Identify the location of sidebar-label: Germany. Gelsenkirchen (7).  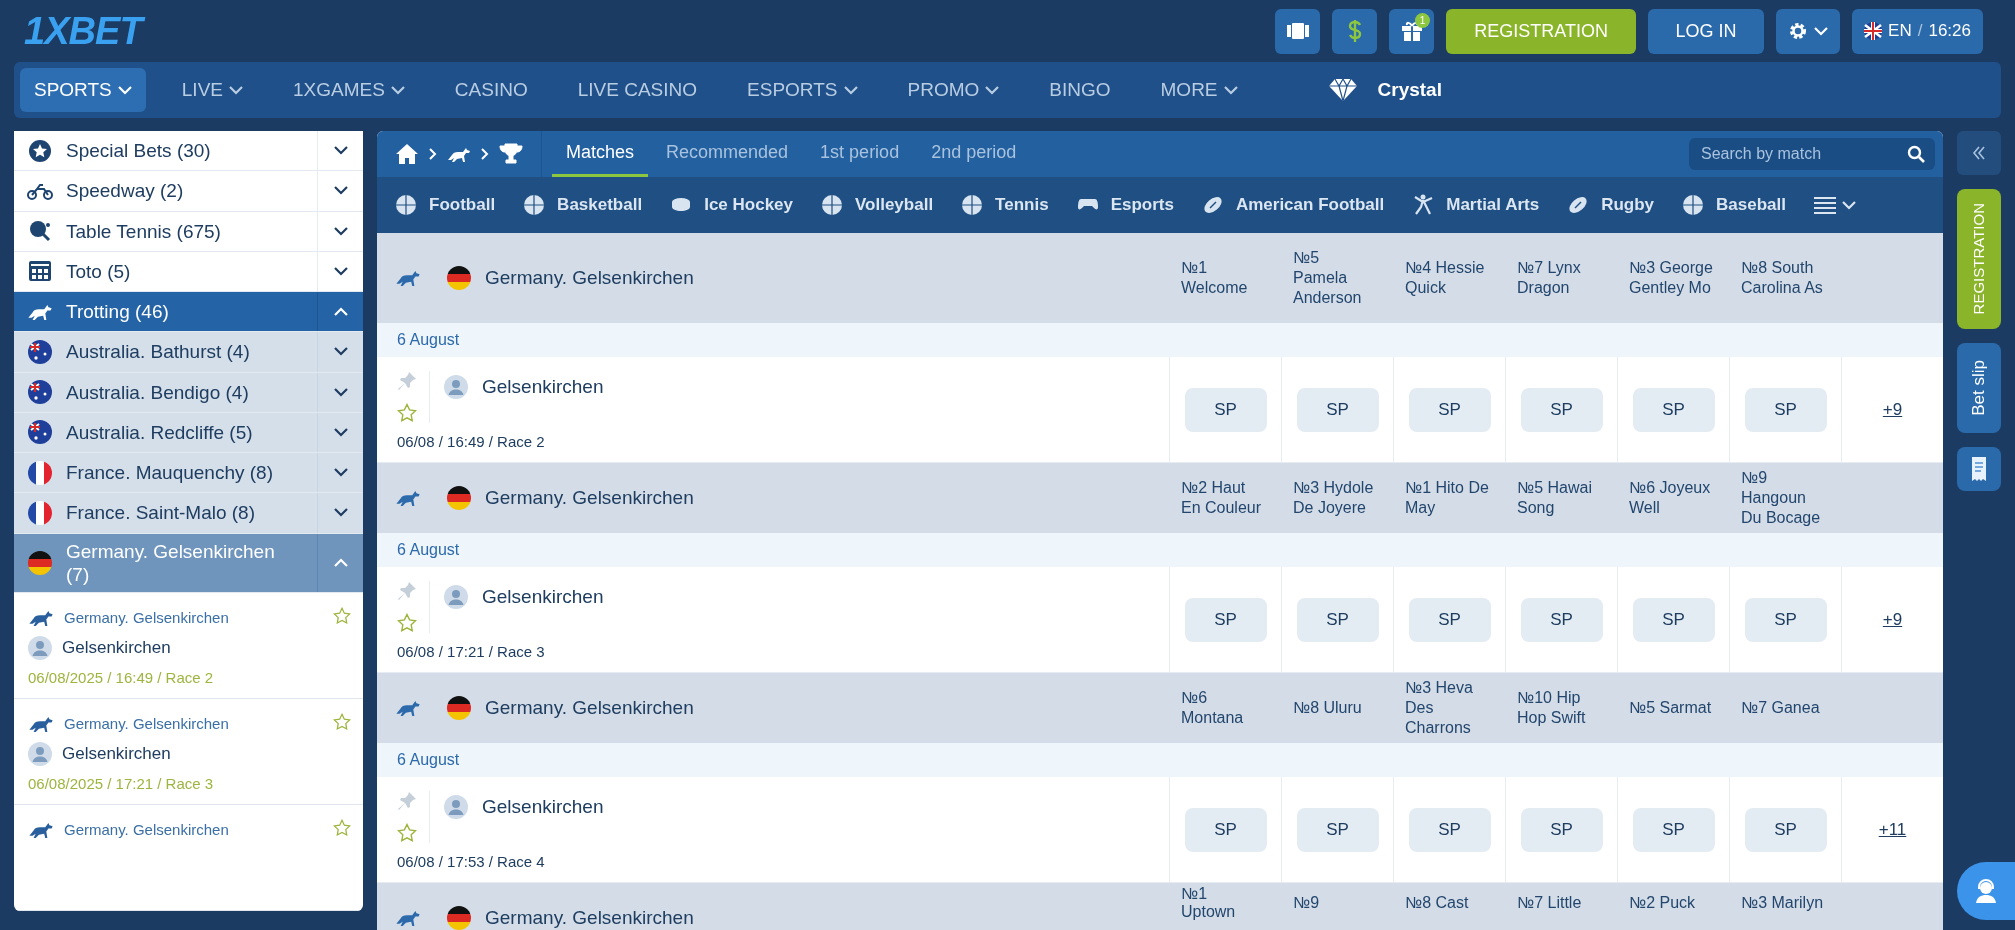
(171, 562).